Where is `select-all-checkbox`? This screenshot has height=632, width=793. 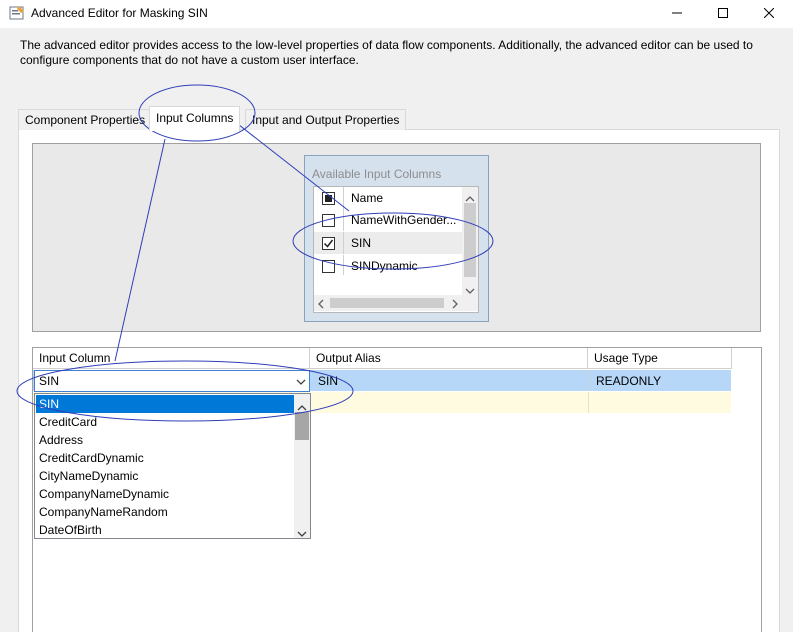
select-all-checkbox is located at coordinates (328, 198).